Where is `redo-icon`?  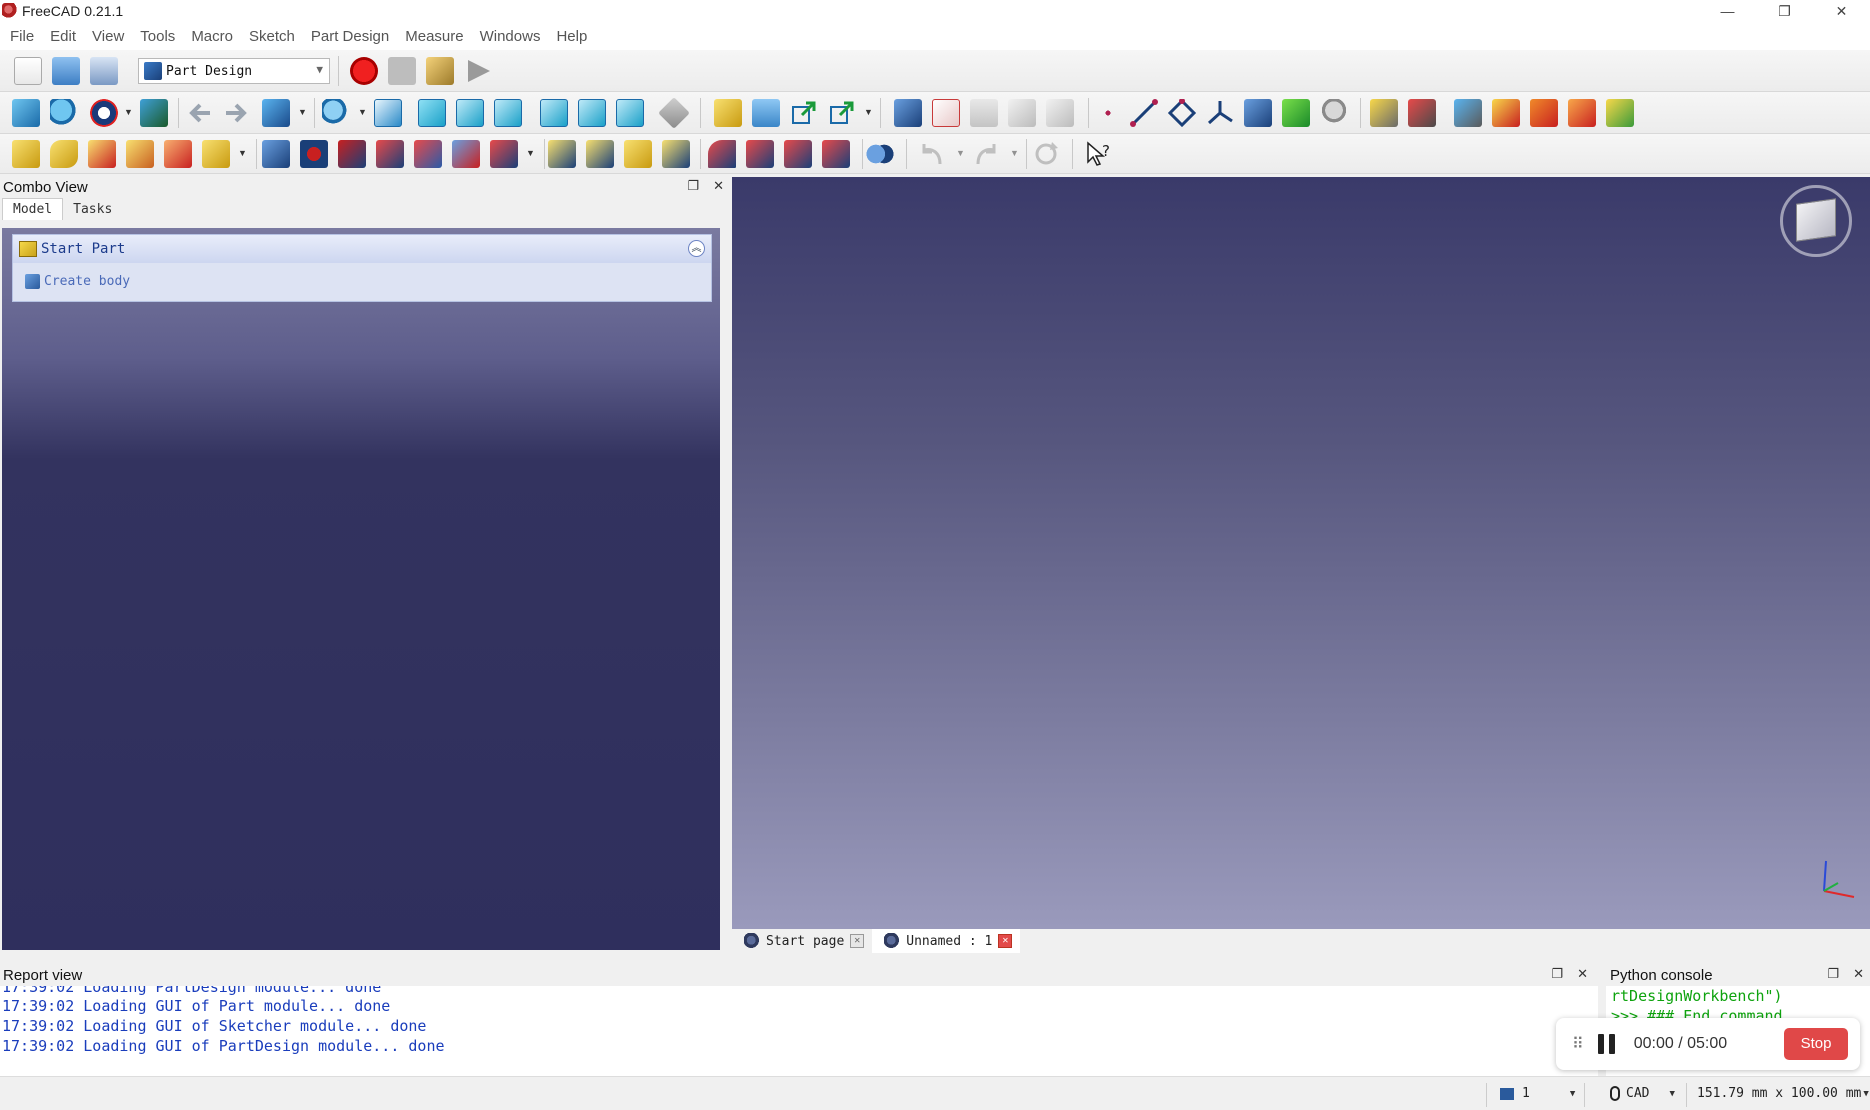
redo-icon is located at coordinates (986, 154).